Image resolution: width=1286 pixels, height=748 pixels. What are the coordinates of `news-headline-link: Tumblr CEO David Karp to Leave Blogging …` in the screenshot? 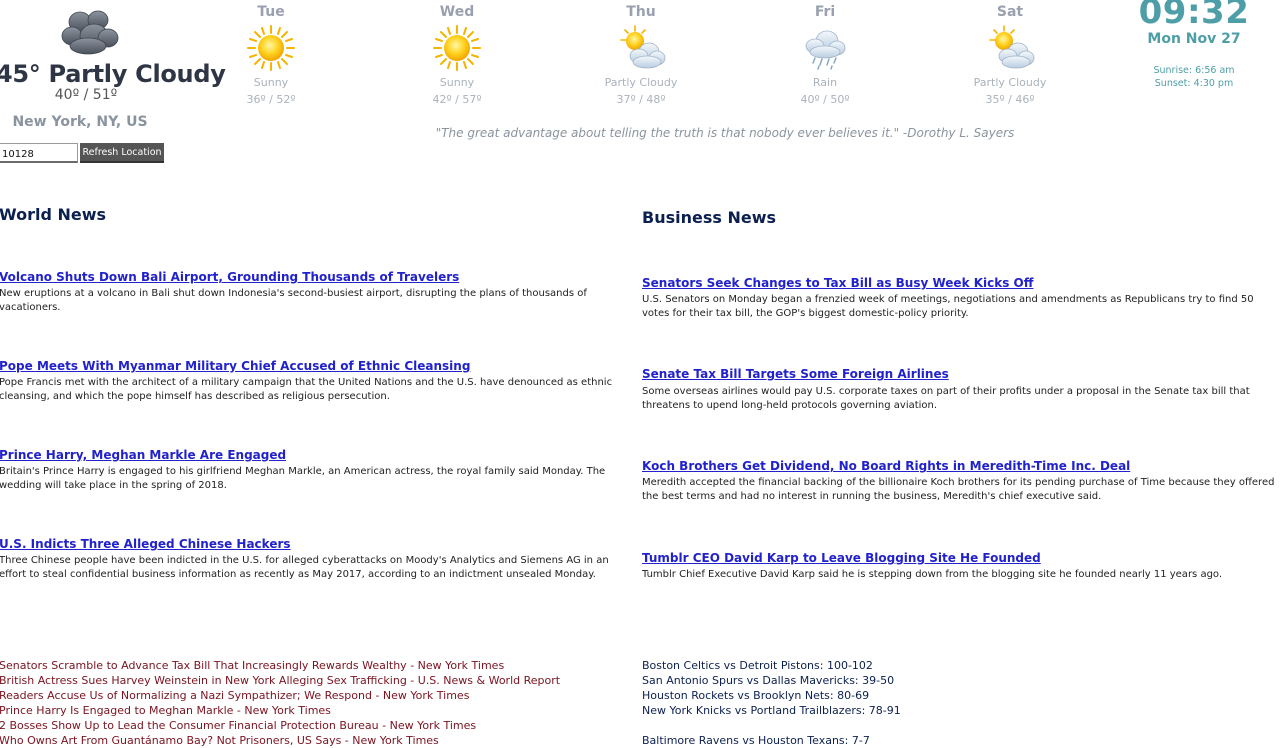 It's located at (962, 558).